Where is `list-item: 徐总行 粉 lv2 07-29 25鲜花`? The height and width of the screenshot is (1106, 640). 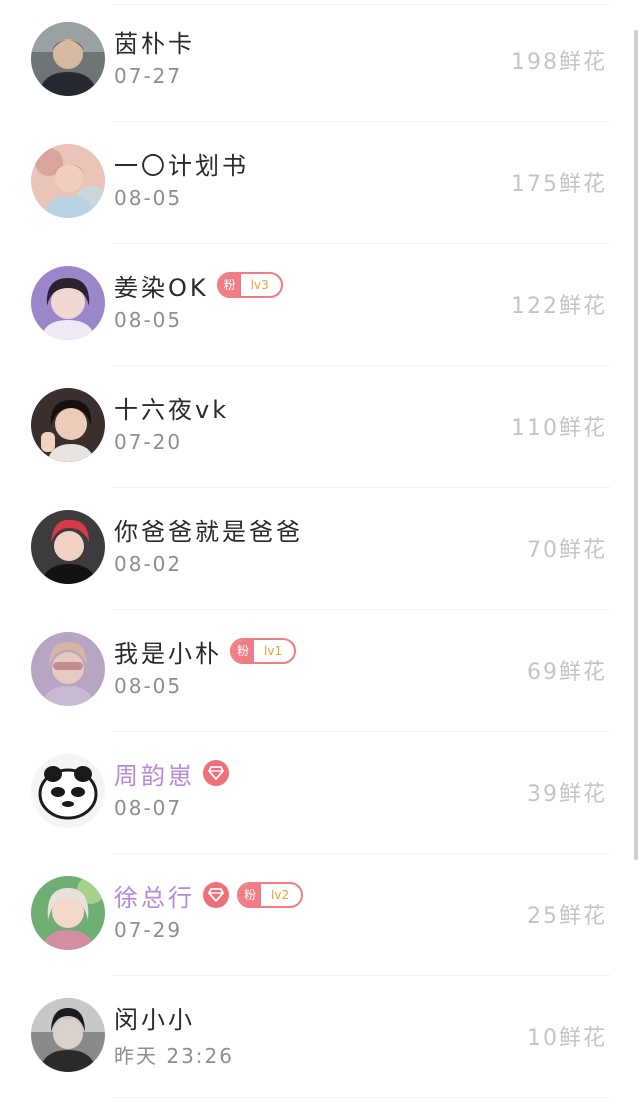 list-item: 徐总行 粉 lv2 07-29 25鲜花 is located at coordinates (320, 915).